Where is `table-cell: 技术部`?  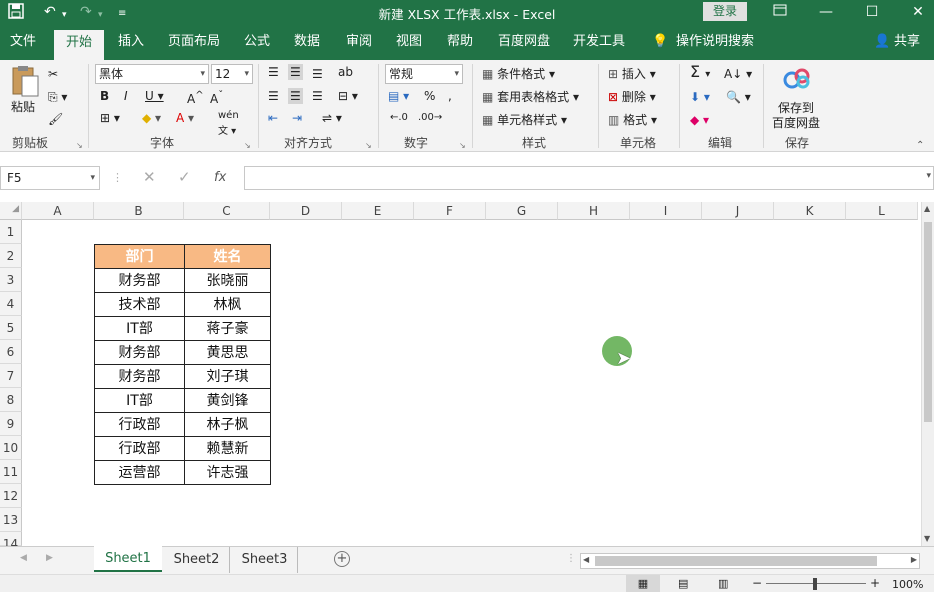 table-cell: 技术部 is located at coordinates (139, 304).